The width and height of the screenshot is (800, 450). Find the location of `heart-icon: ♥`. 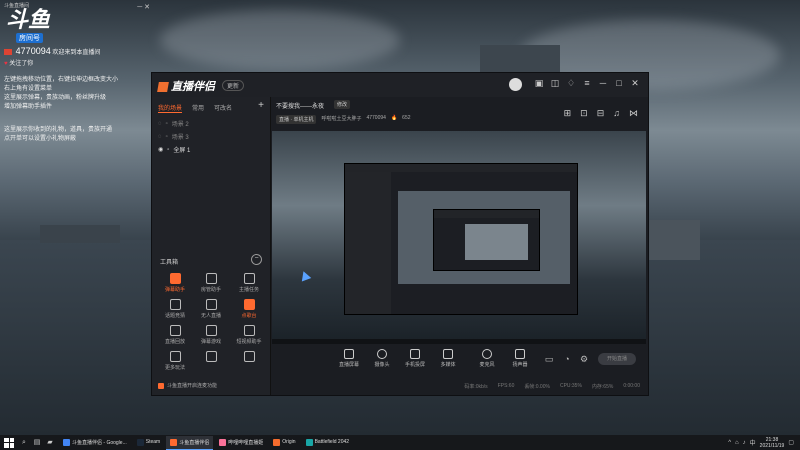

heart-icon: ♥ is located at coordinates (6, 64).